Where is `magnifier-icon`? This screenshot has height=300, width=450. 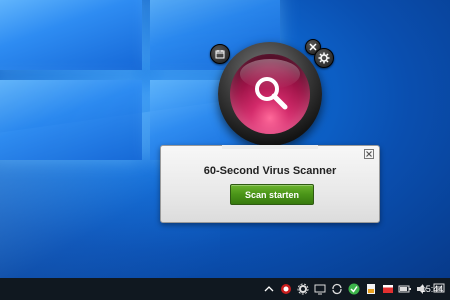 magnifier-icon is located at coordinates (271, 93).